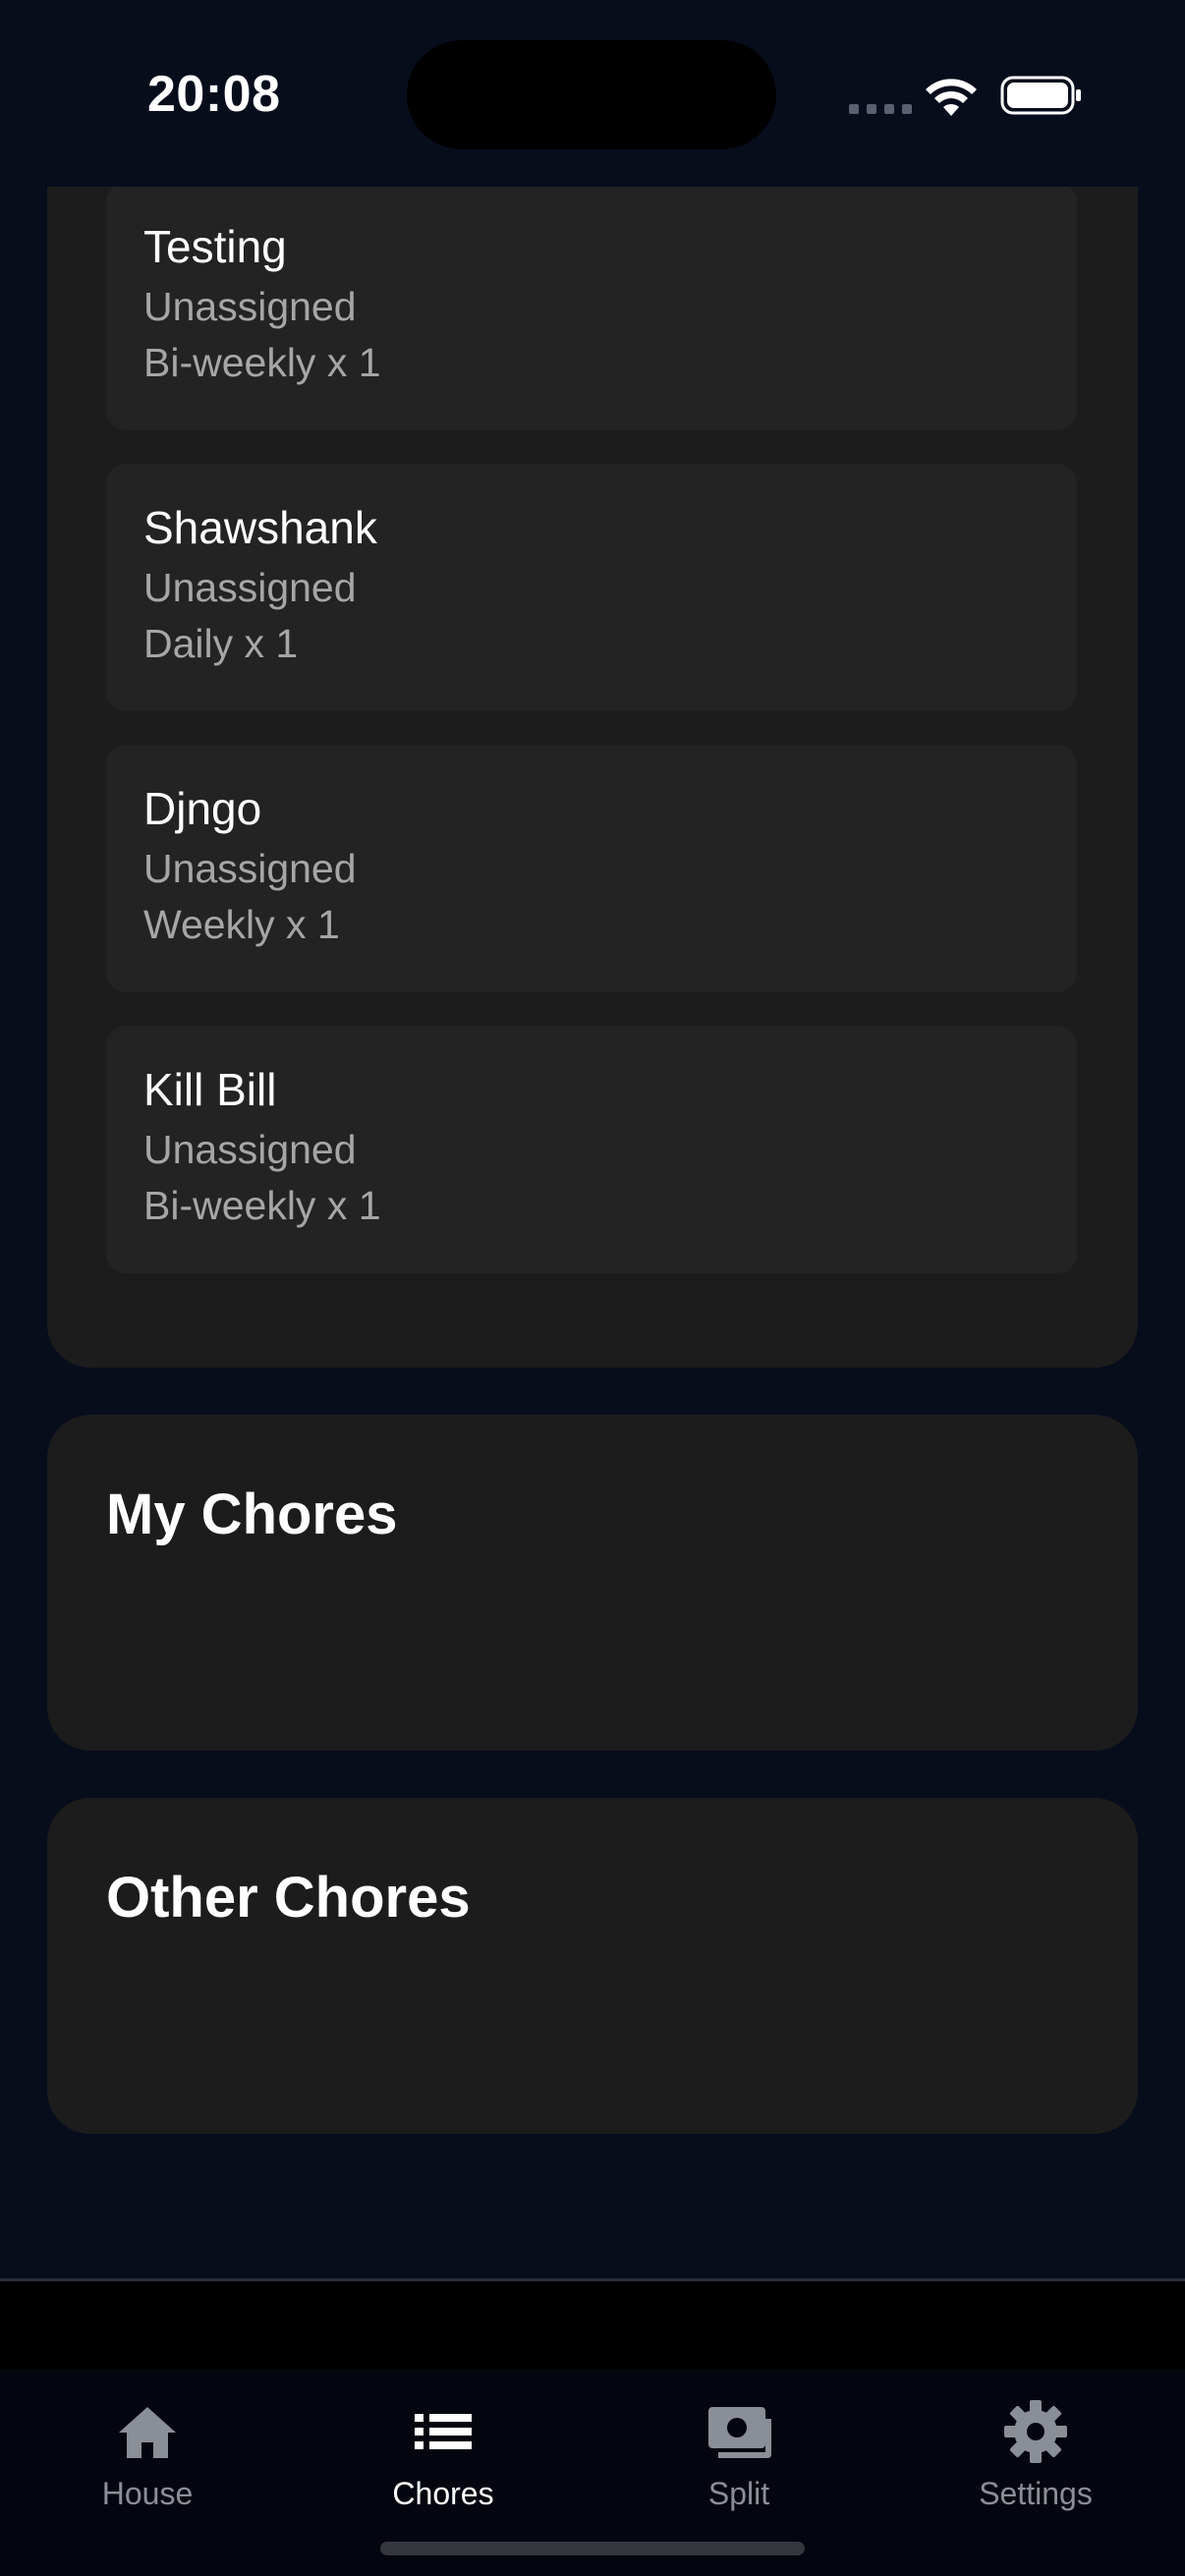  Describe the element at coordinates (592, 868) in the screenshot. I see `chore-item: Djngo Unassigned Weekly x 1` at that location.